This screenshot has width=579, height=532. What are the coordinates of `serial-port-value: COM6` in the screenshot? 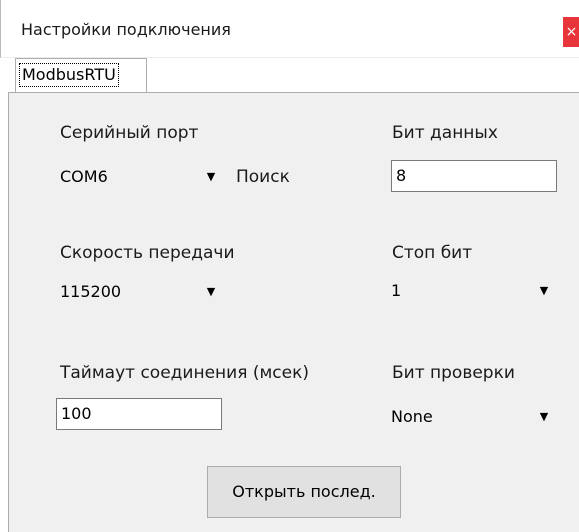 It's located at (84, 176).